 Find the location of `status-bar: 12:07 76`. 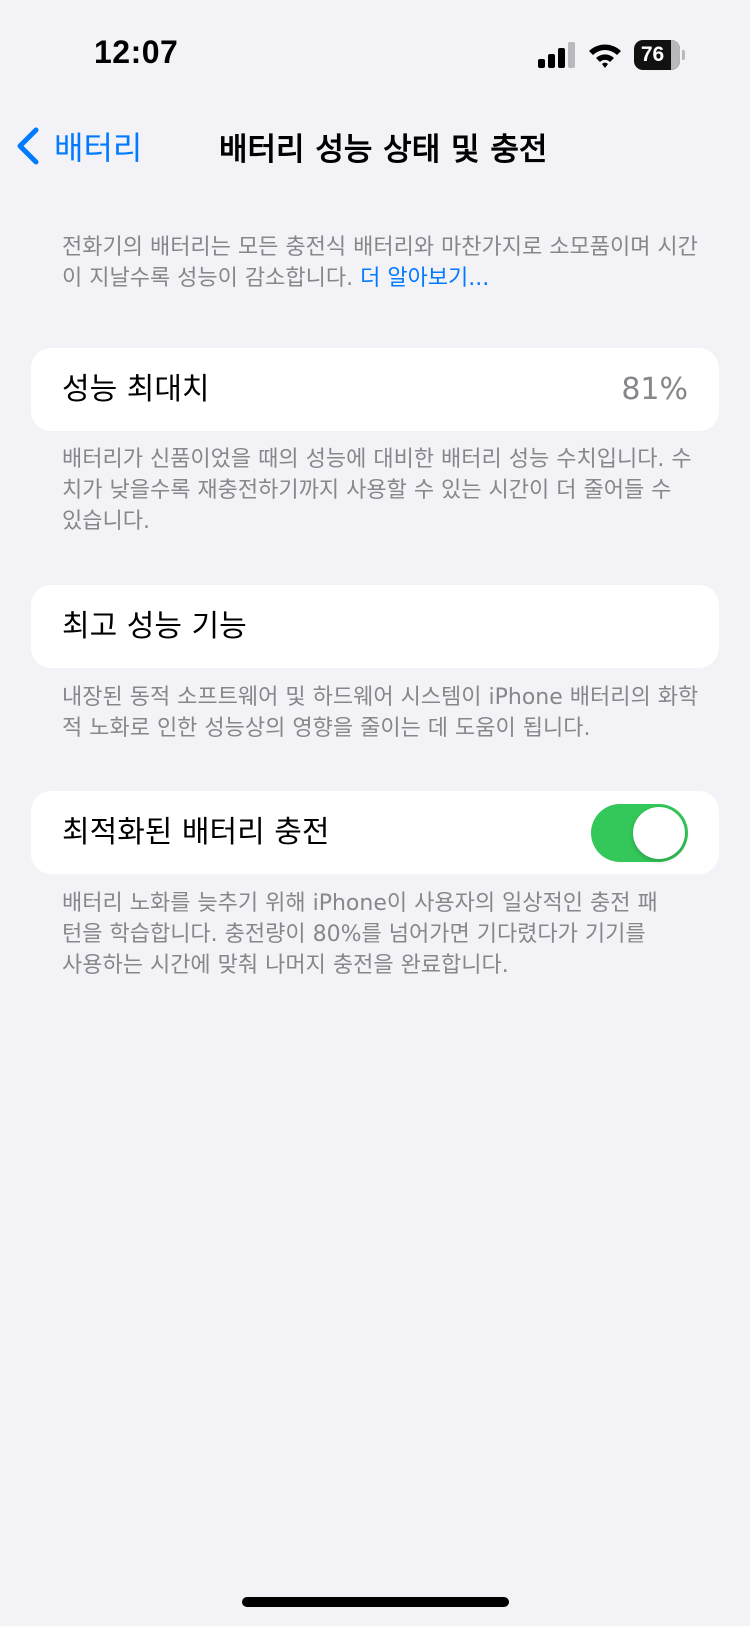

status-bar: 12:07 76 is located at coordinates (375, 55).